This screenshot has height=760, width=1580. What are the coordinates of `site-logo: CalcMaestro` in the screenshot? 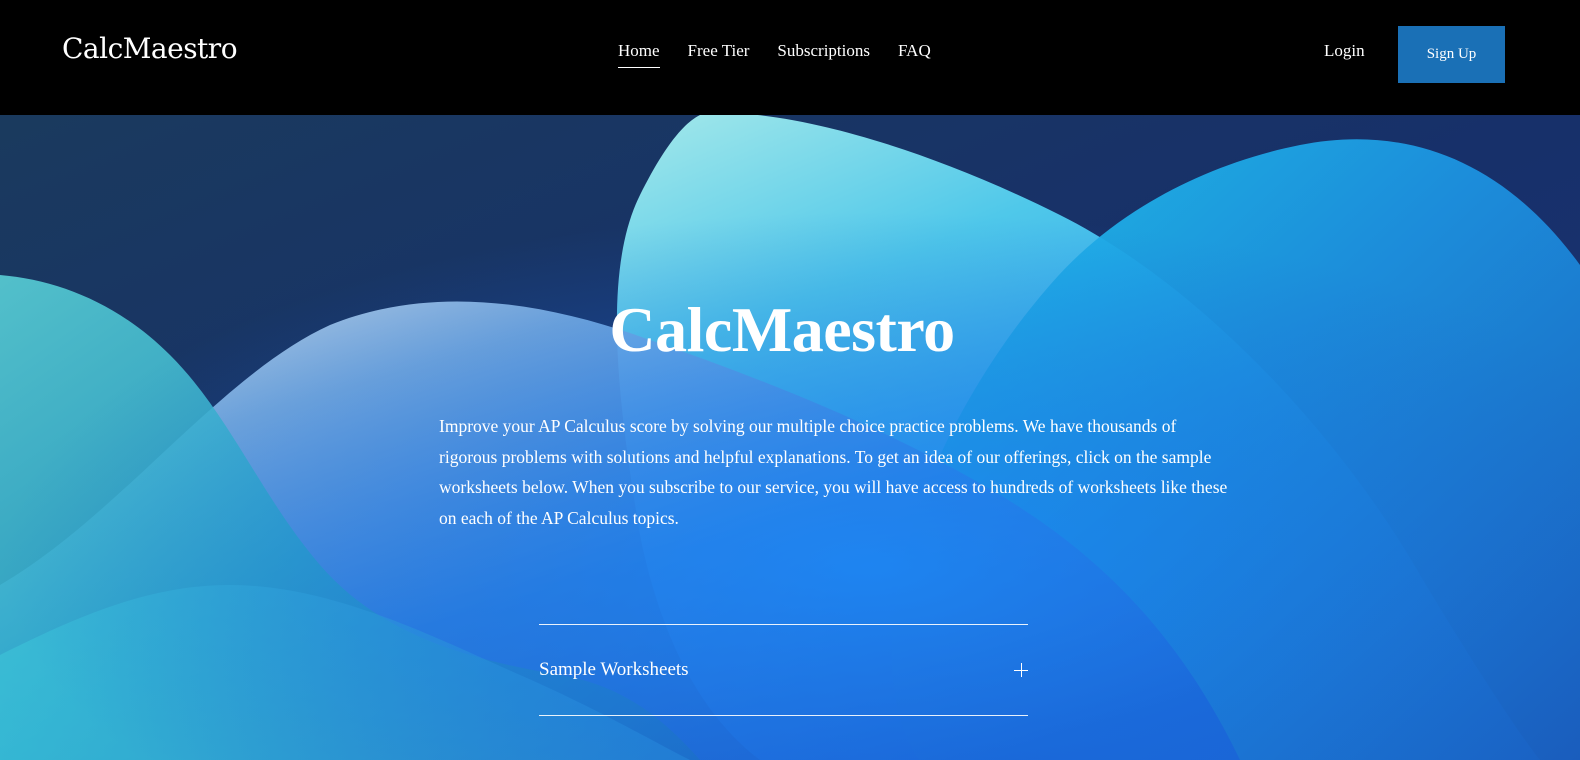 It's located at (150, 48).